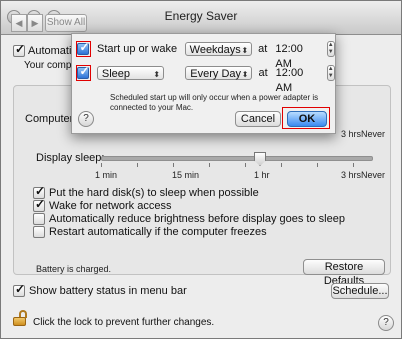 The height and width of the screenshot is (339, 402). Describe the element at coordinates (19, 49) in the screenshot. I see `automatic-graphics-checkbox` at that location.